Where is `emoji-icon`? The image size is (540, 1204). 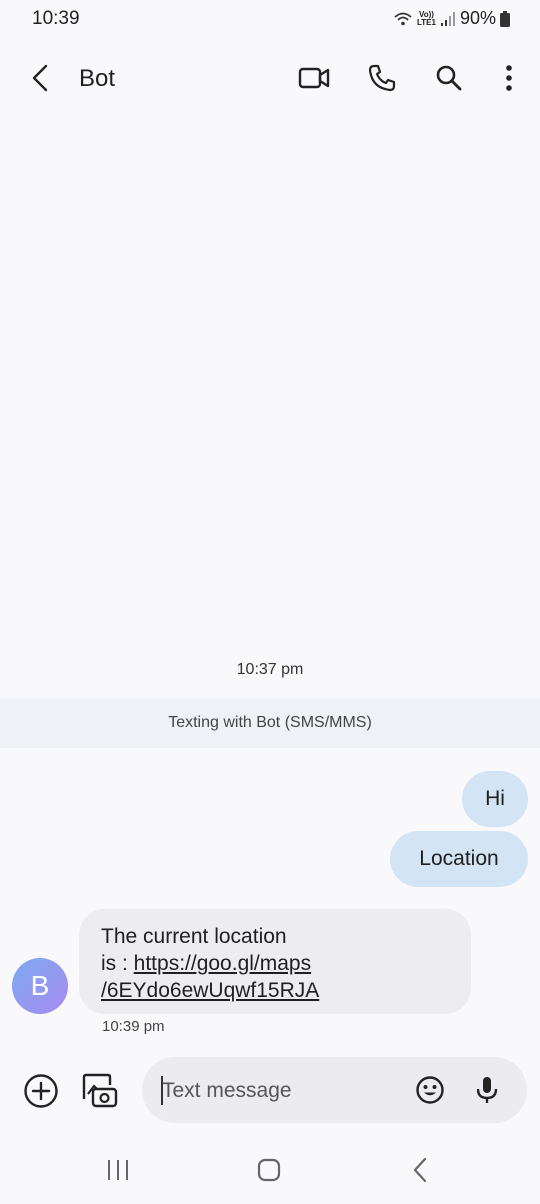
emoji-icon is located at coordinates (430, 1090).